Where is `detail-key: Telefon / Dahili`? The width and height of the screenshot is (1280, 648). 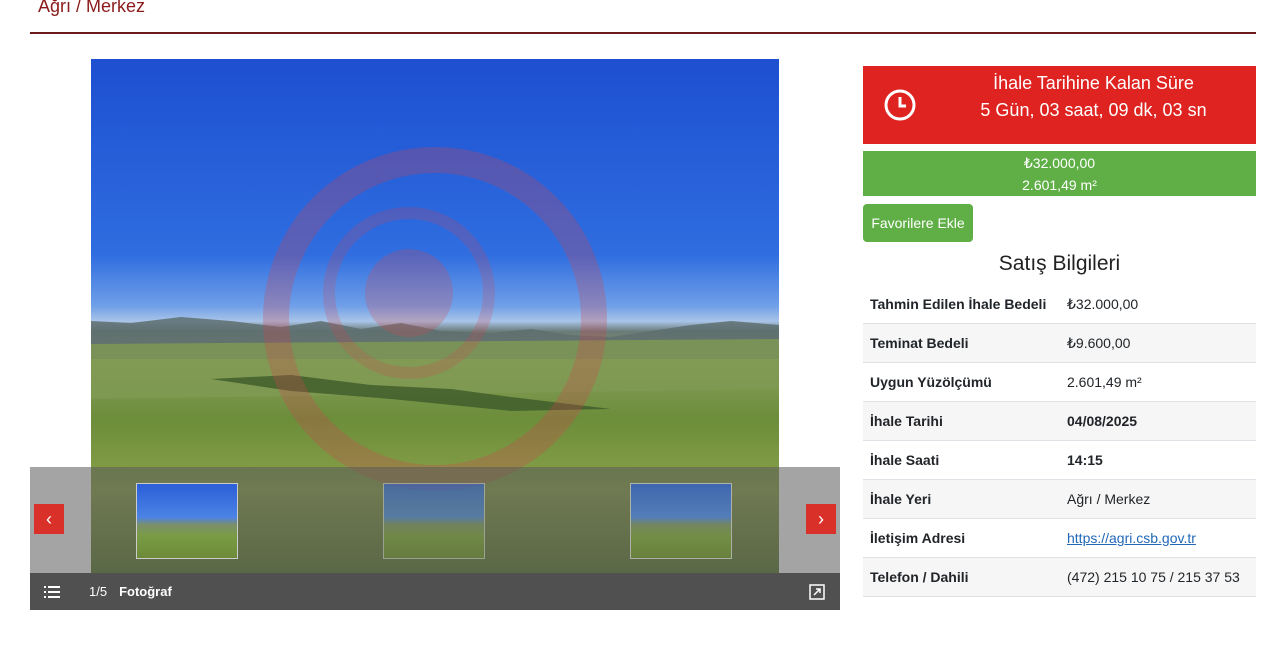
detail-key: Telefon / Dahili is located at coordinates (961, 577).